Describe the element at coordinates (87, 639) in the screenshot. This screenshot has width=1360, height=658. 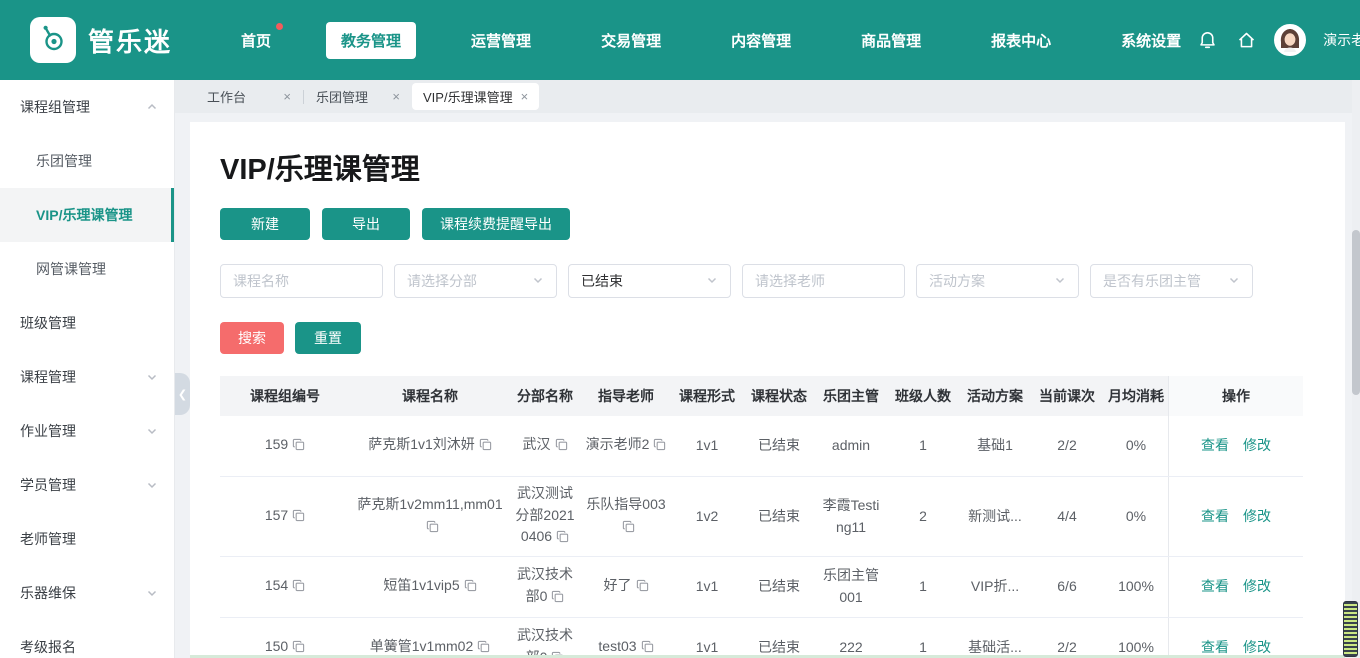
I see `sidebar-item-exam-signup: 考级报名` at that location.